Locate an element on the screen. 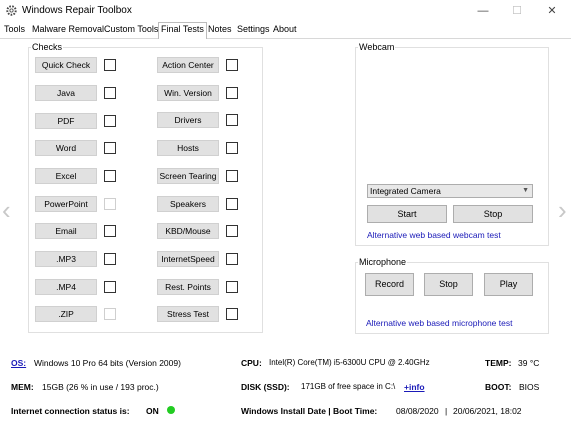 The image size is (571, 428). checks-group-label: Checks is located at coordinates (47, 47).